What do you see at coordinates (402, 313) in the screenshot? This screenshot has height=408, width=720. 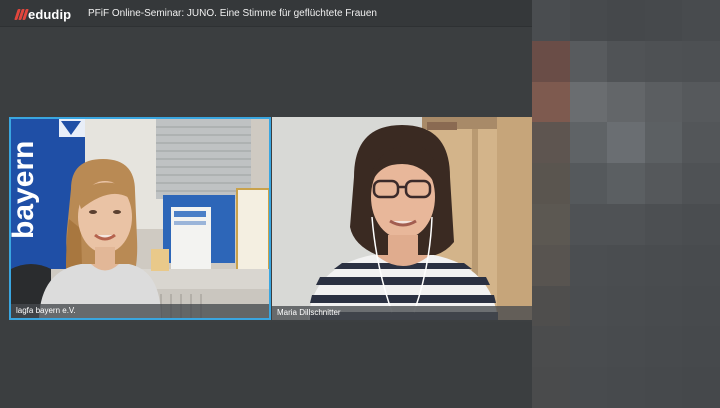 I see `nameplate-maria: Maria Dillschnitter` at bounding box center [402, 313].